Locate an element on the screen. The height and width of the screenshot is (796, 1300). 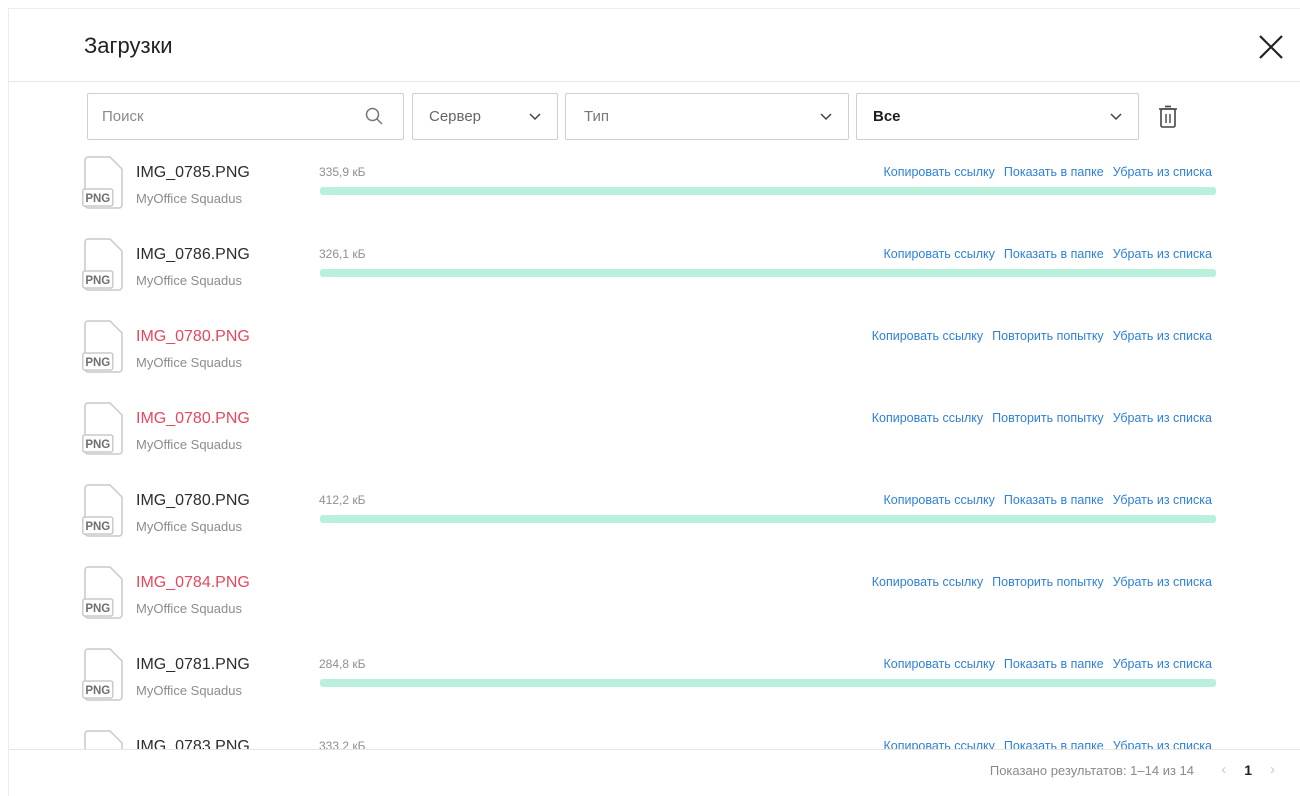
type-select-label: Тип is located at coordinates (597, 116).